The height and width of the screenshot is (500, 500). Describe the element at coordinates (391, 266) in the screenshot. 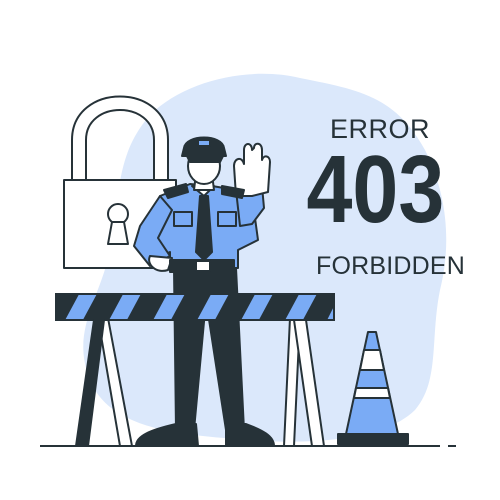

I see `error-status: FORBIDDEN` at that location.